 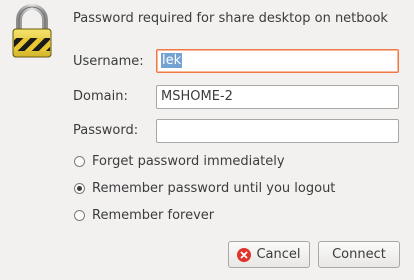 I want to click on username-label: Username:, so click(x=108, y=61).